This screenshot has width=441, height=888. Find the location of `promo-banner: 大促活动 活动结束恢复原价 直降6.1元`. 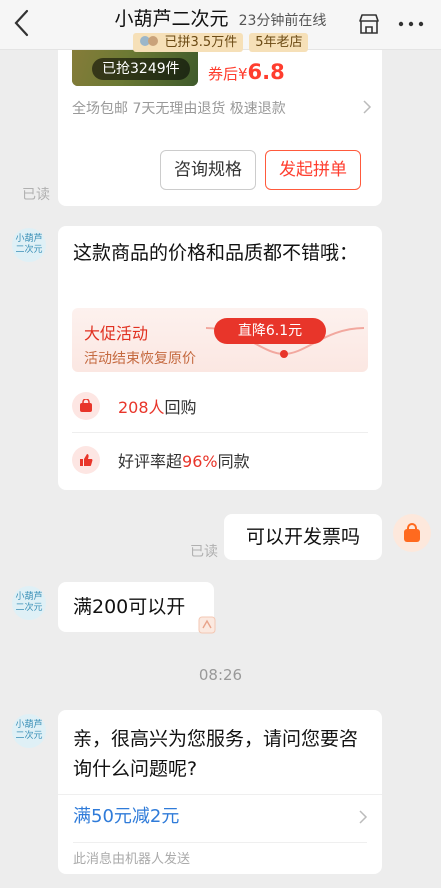

promo-banner: 大促活动 活动结束恢复原价 直降6.1元 is located at coordinates (220, 340).